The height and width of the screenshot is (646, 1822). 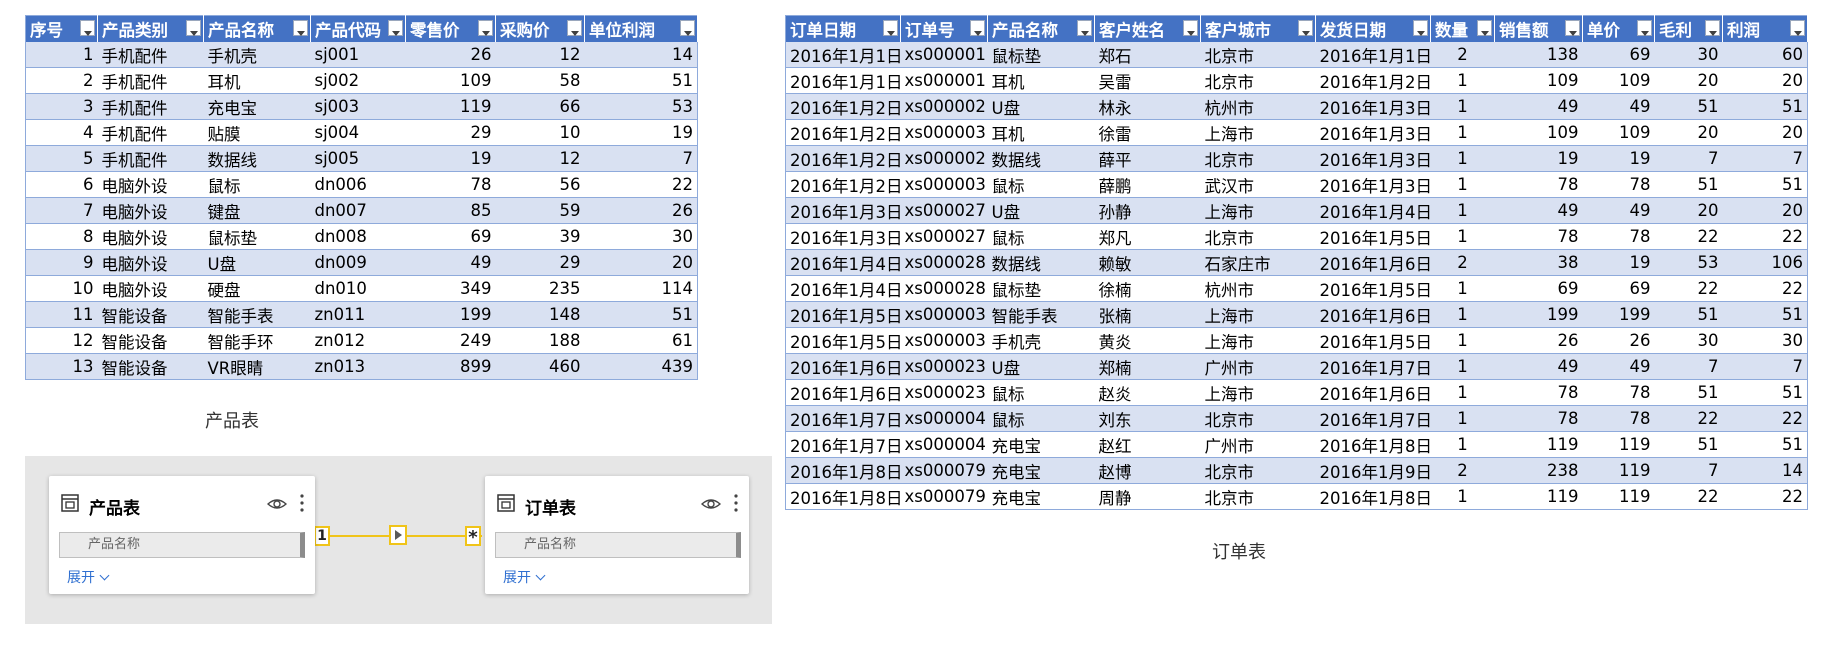 What do you see at coordinates (641, 106) in the screenshot?
I see `table-cell: 53` at bounding box center [641, 106].